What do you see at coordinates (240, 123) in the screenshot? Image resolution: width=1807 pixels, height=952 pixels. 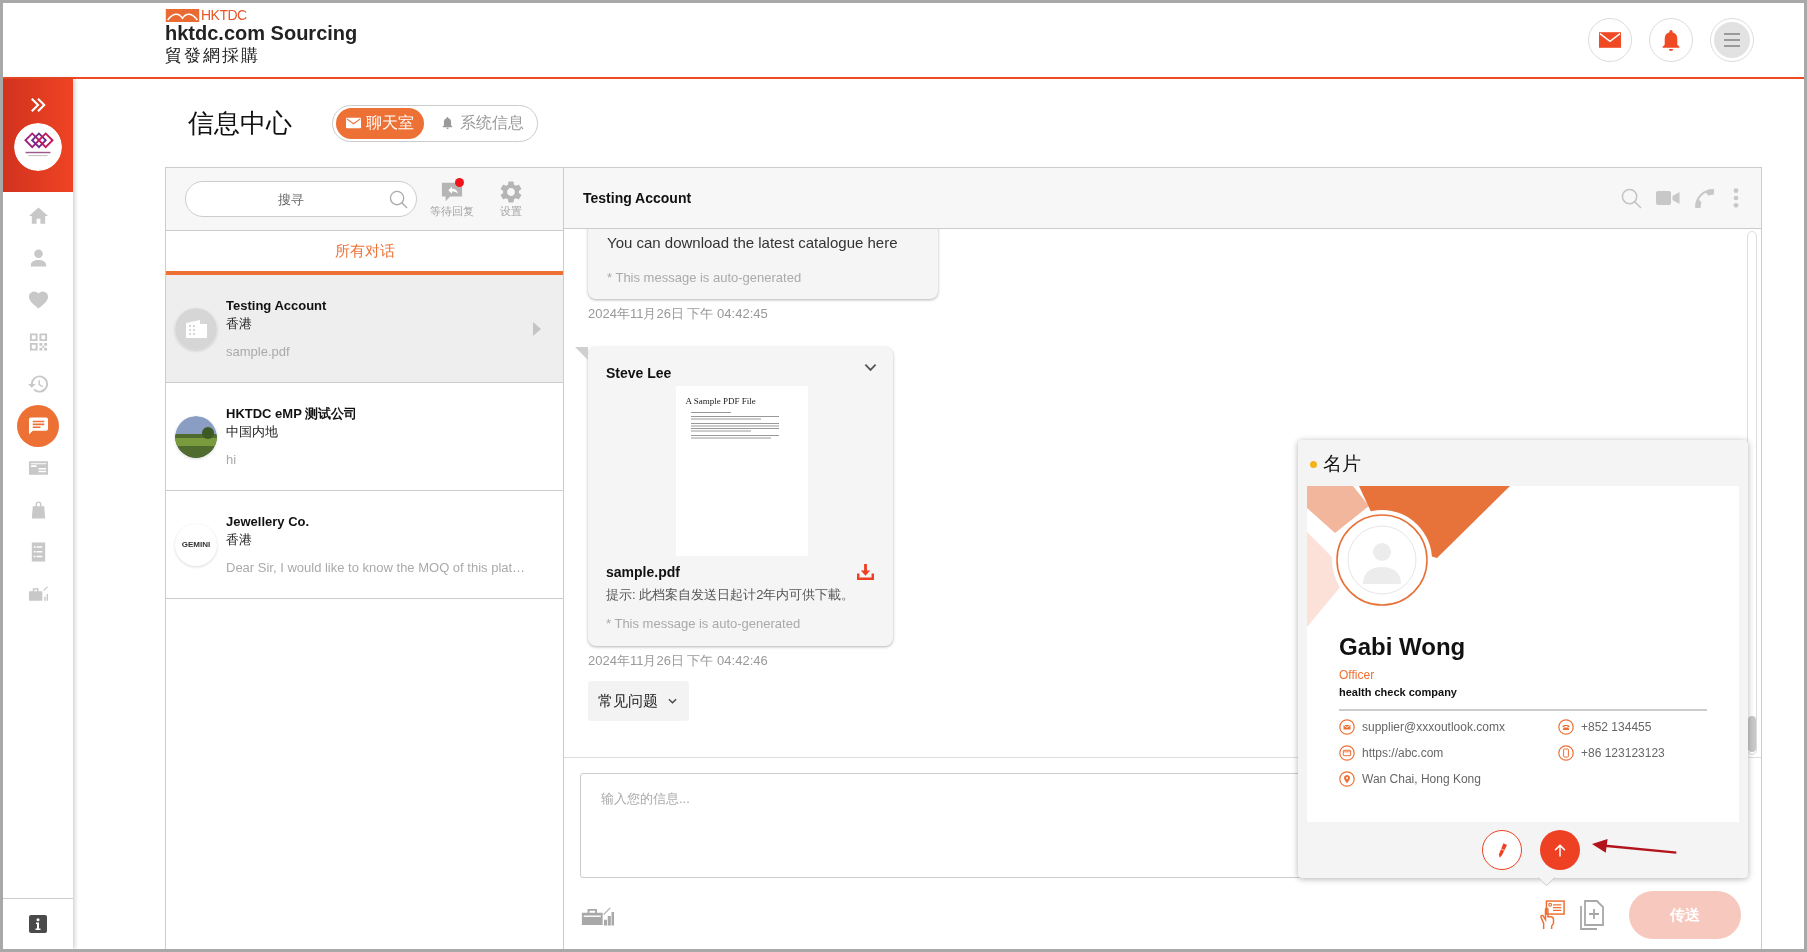 I see `page-title: 信息中心` at bounding box center [240, 123].